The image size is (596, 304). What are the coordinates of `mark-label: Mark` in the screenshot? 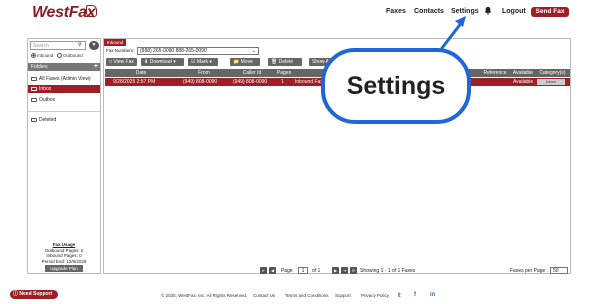 It's located at (202, 62).